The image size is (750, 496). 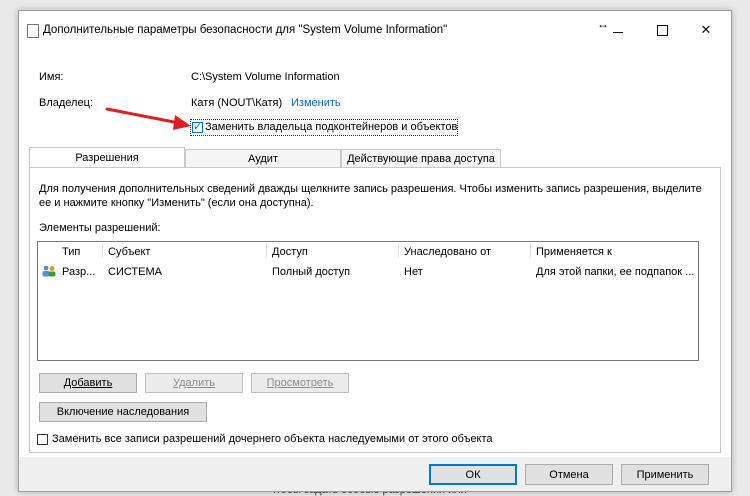 I want to click on permission-entries-label: Элементы разрешений:, so click(x=100, y=228).